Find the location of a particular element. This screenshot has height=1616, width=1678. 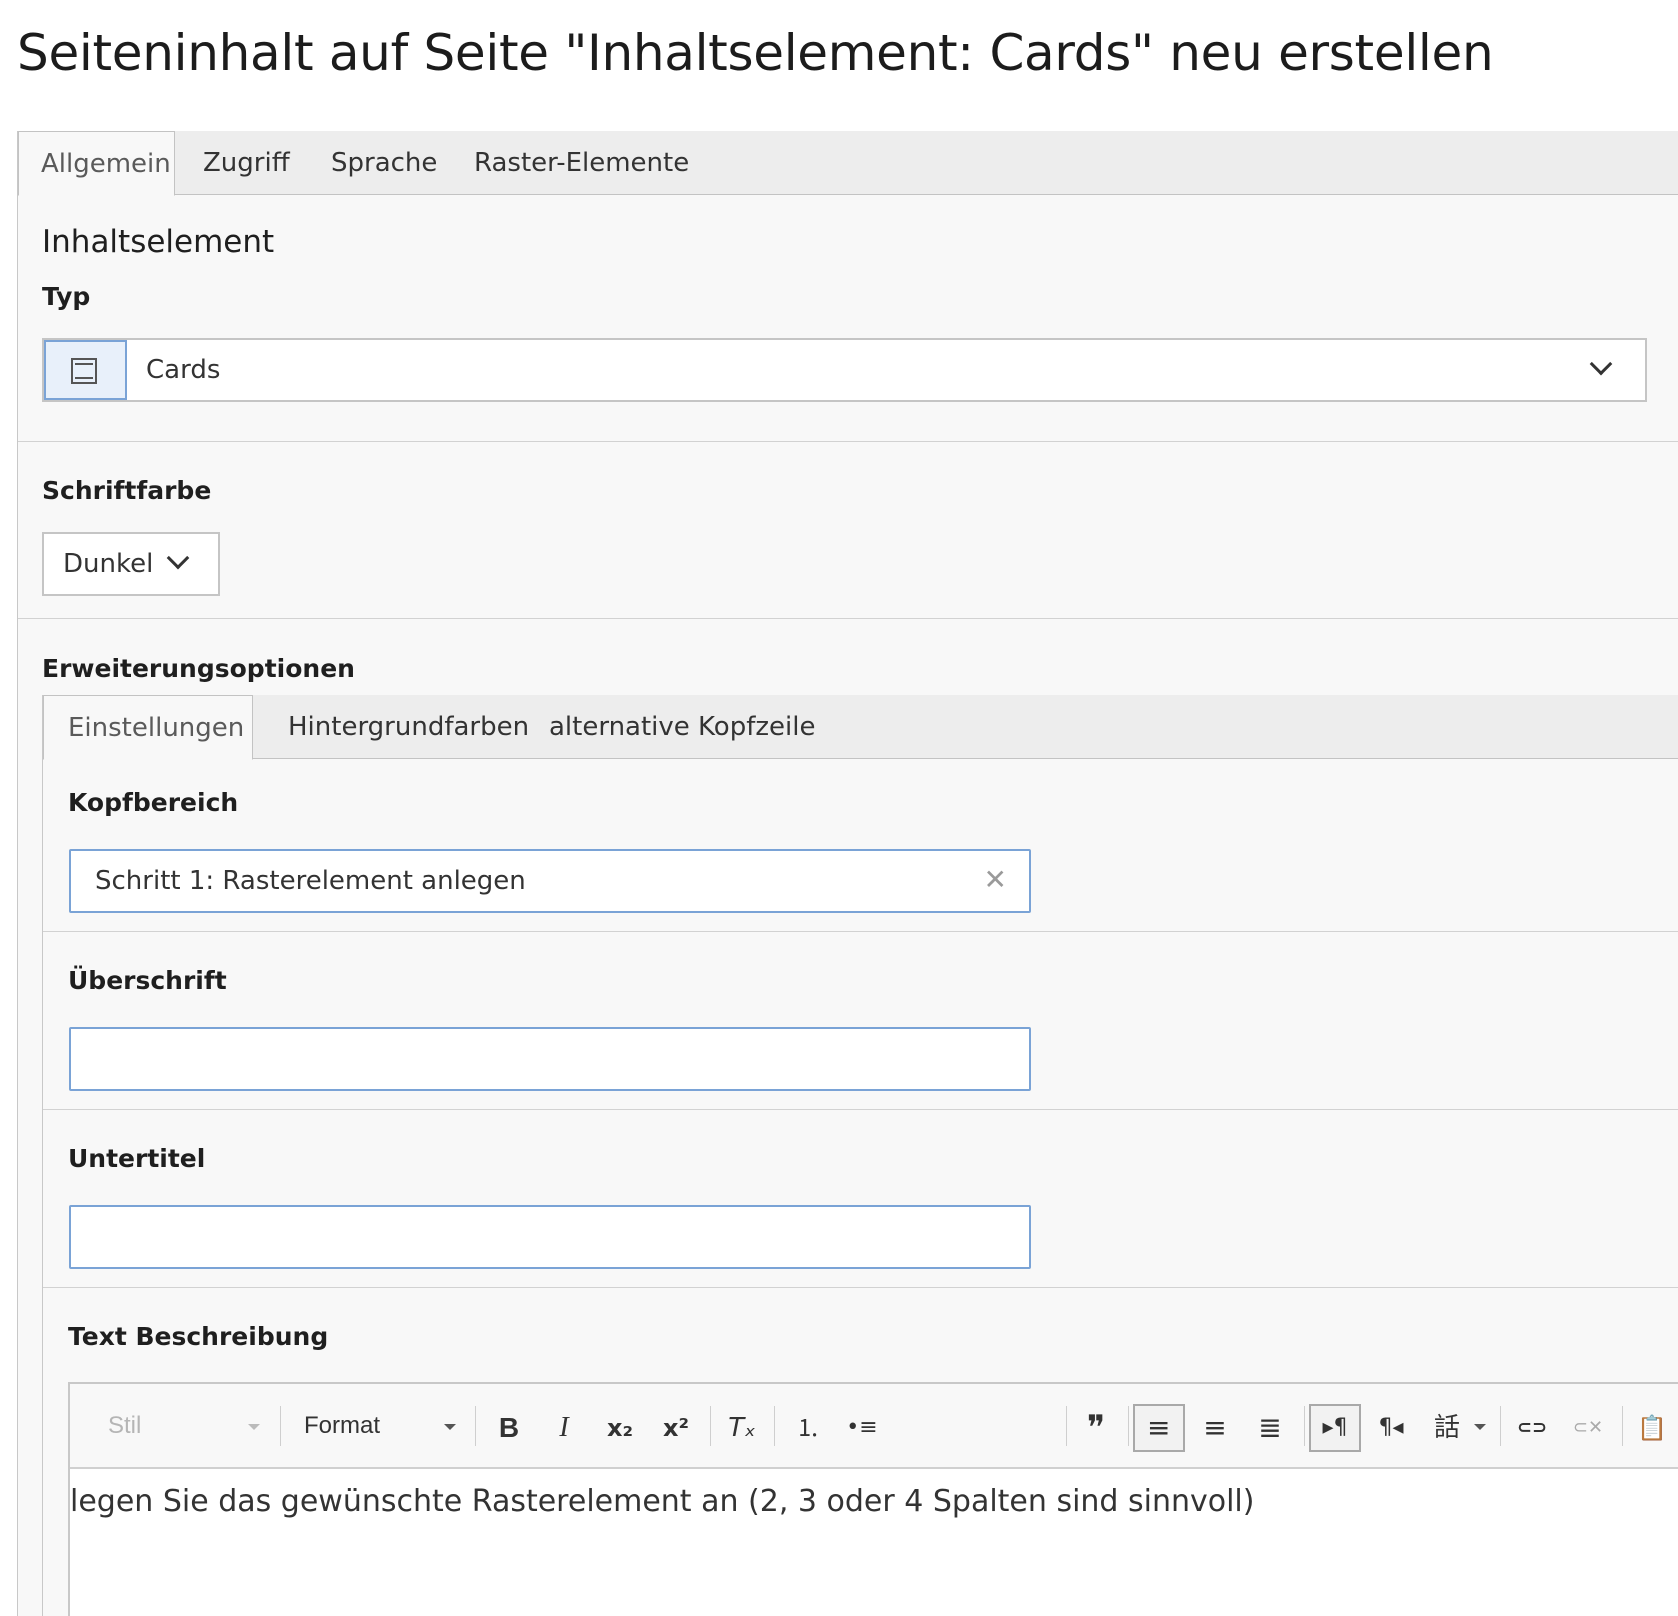

header-area-label: Kopfbereich is located at coordinates (153, 802).